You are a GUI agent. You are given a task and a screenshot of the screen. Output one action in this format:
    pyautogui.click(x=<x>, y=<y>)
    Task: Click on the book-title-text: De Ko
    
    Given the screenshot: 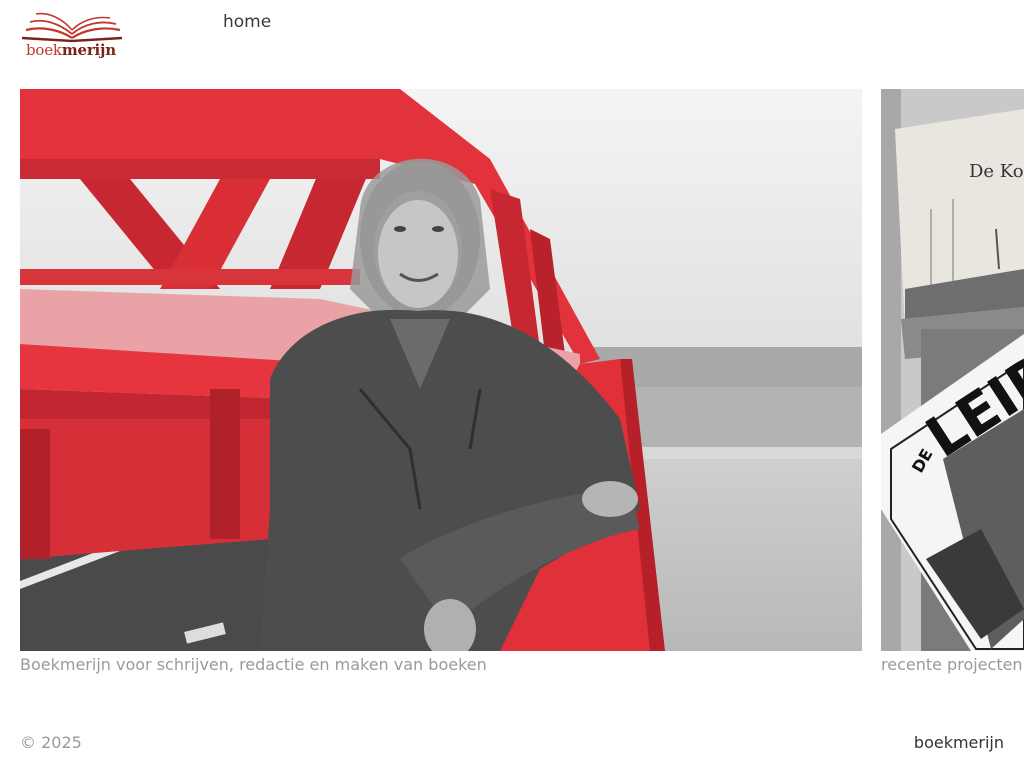 What is the action you would take?
    pyautogui.click(x=996, y=171)
    